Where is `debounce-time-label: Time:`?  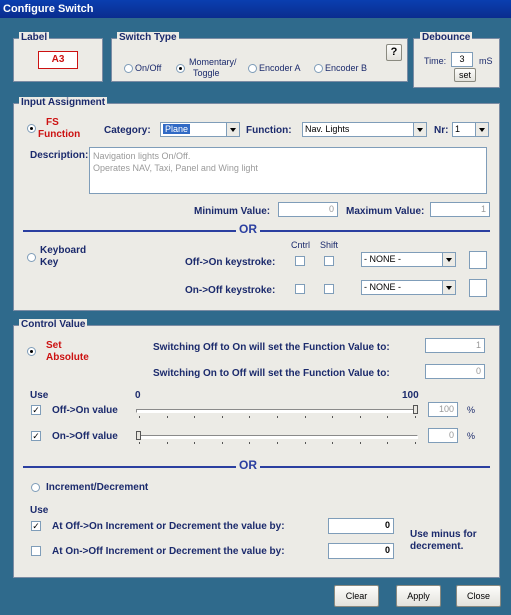
debounce-time-label: Time: is located at coordinates (435, 61).